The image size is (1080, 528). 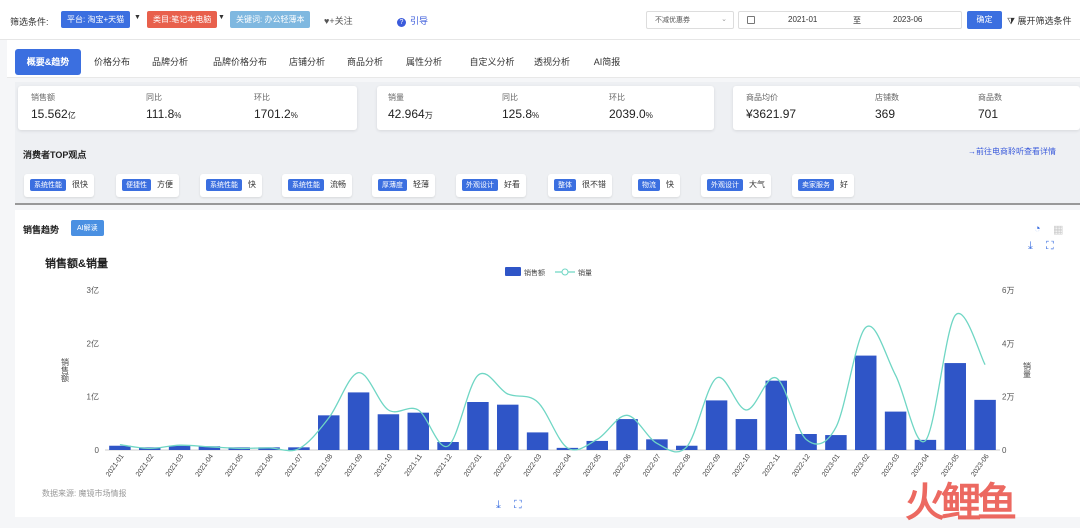 What do you see at coordinates (338, 184) in the screenshot?
I see `tag-value: 流畅` at bounding box center [338, 184].